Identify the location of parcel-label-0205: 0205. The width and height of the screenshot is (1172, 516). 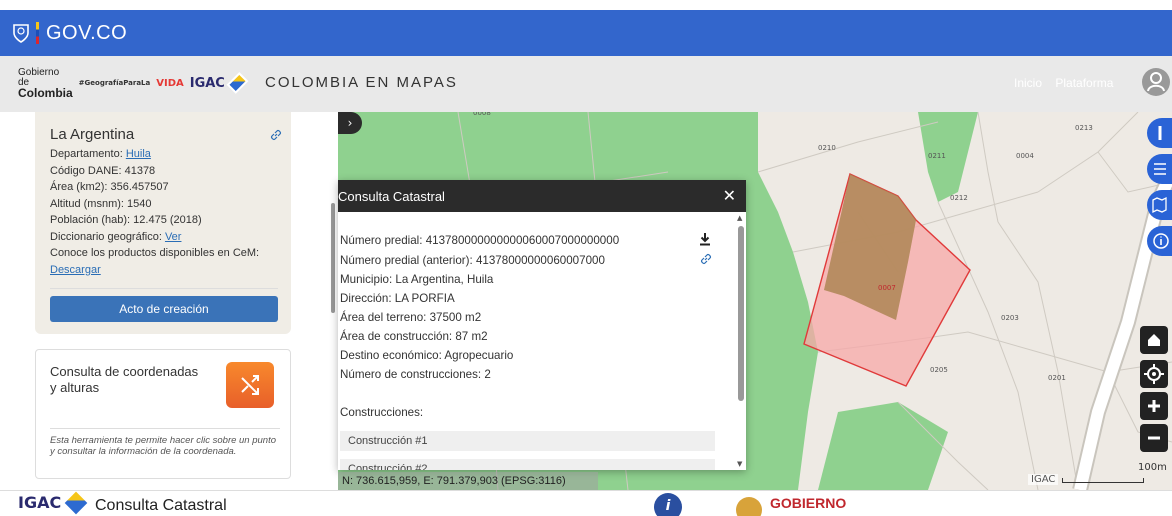
(939, 370).